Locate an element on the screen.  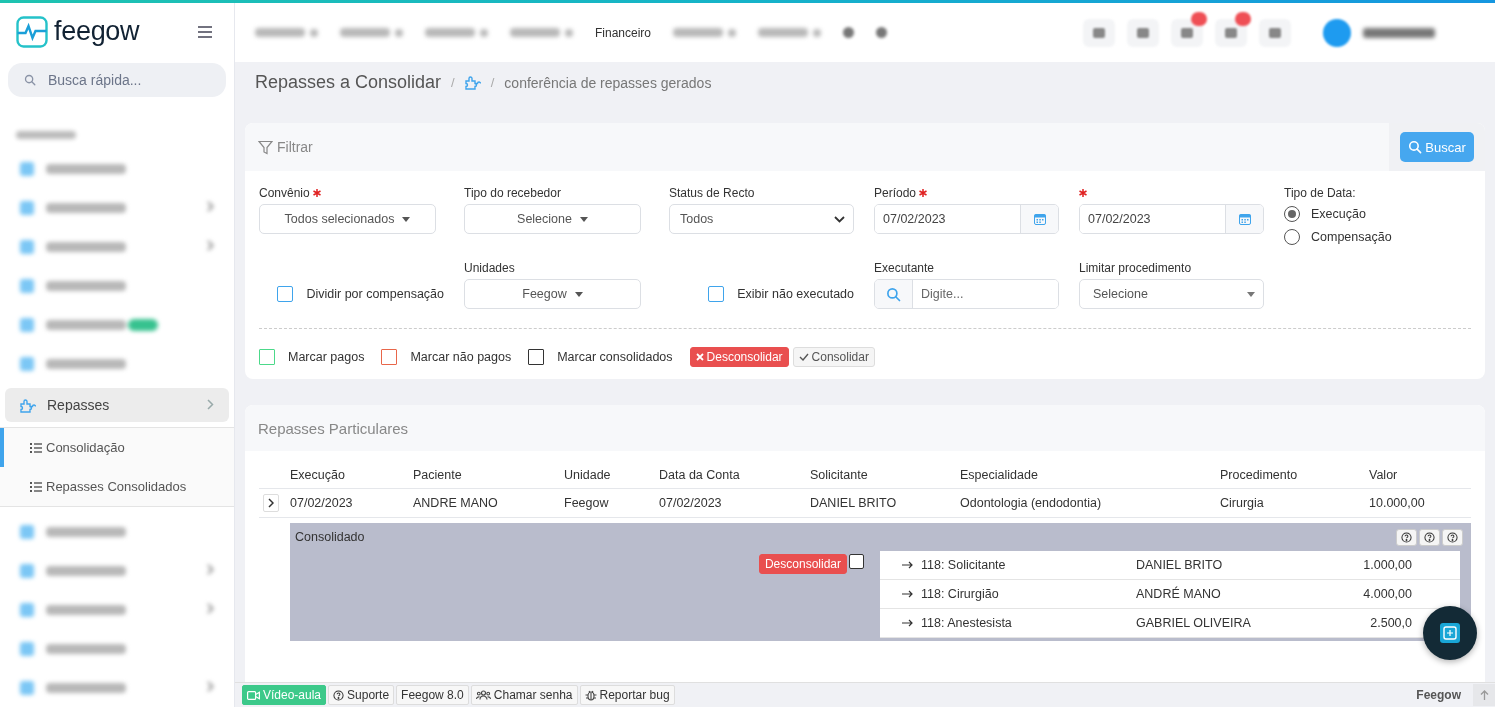
field-label: Tipo do recebedor is located at coordinates (512, 192).